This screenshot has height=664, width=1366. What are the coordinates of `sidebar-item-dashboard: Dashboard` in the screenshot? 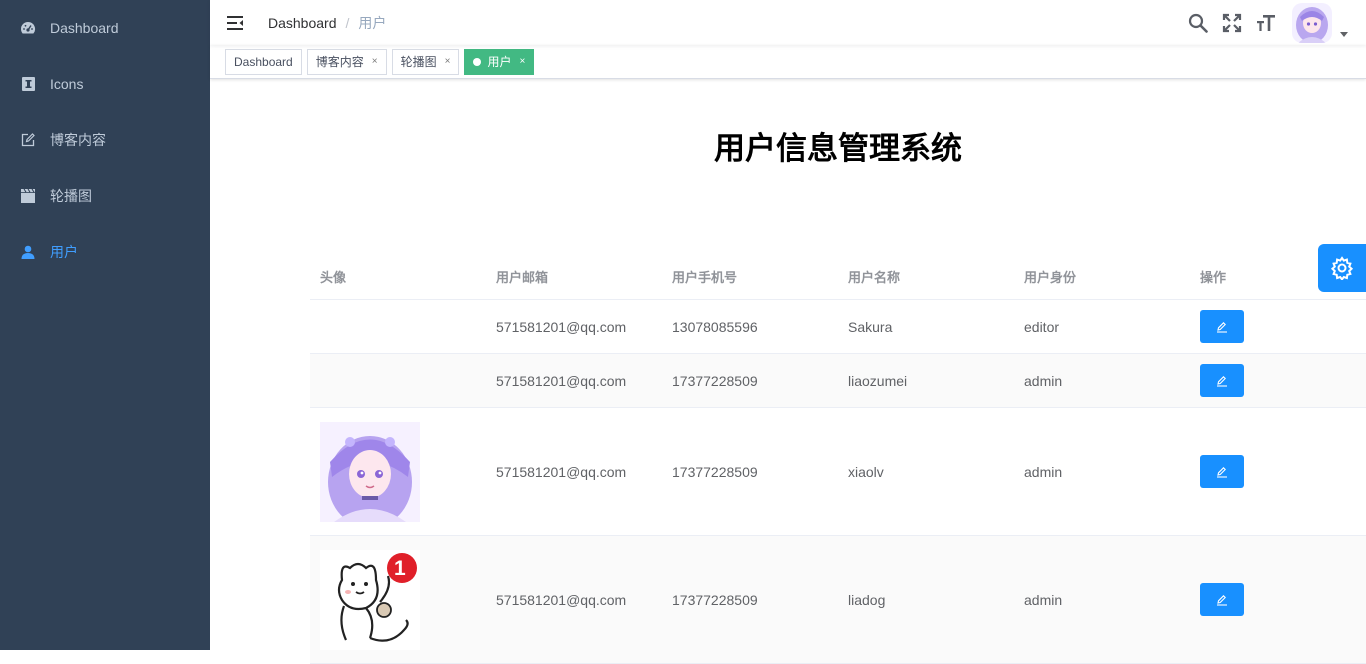 It's located at (105, 28).